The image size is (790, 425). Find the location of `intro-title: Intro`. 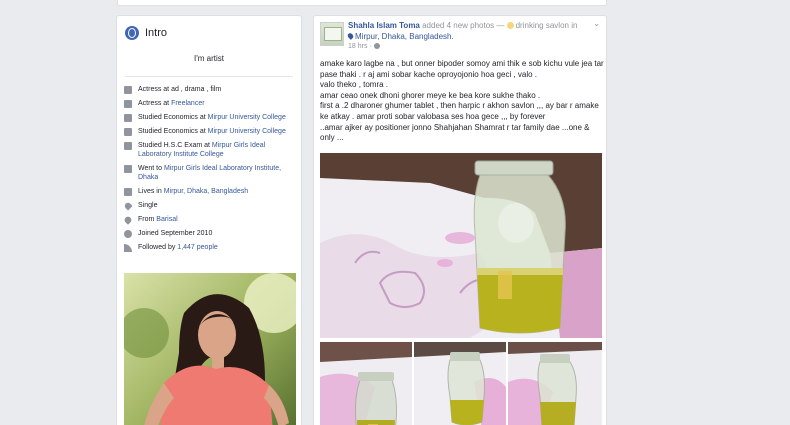

intro-title: Intro is located at coordinates (156, 33).